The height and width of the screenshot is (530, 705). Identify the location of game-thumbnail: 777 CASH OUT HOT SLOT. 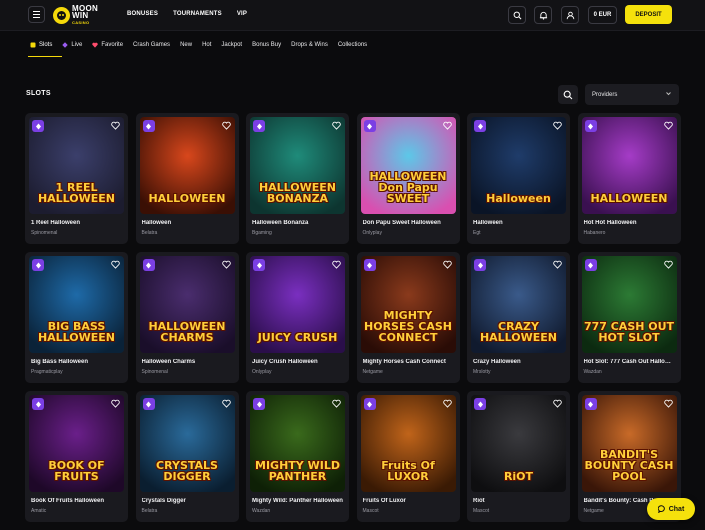
(629, 304).